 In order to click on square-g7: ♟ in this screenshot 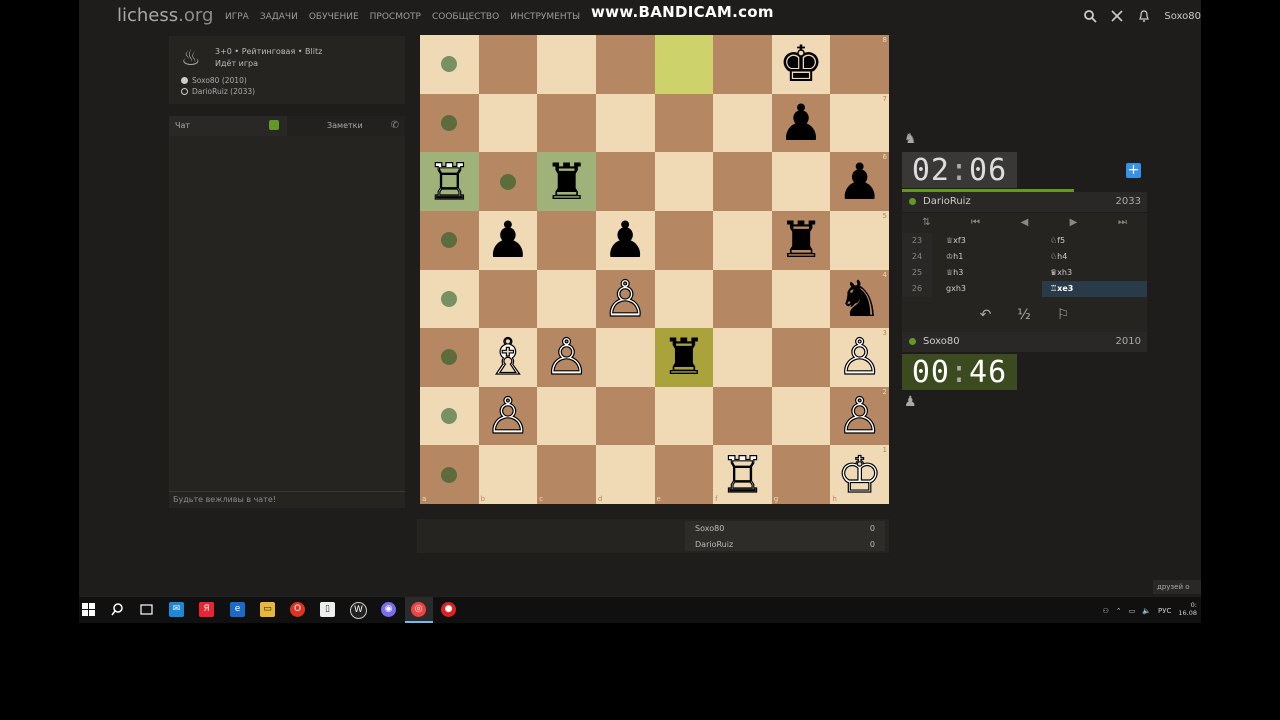, I will do `click(801, 123)`.